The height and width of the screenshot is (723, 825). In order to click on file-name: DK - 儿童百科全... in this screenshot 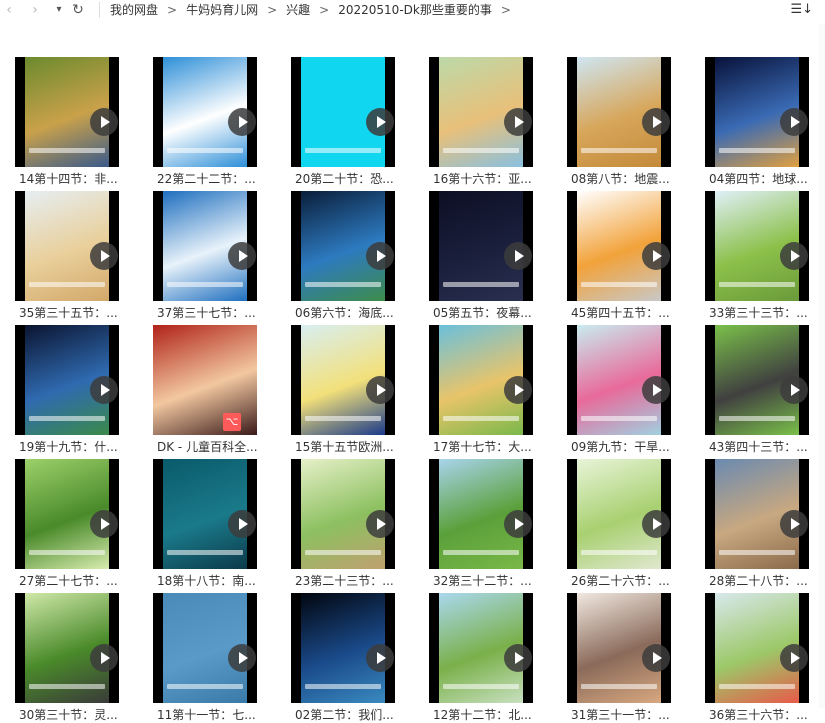, I will do `click(207, 447)`.